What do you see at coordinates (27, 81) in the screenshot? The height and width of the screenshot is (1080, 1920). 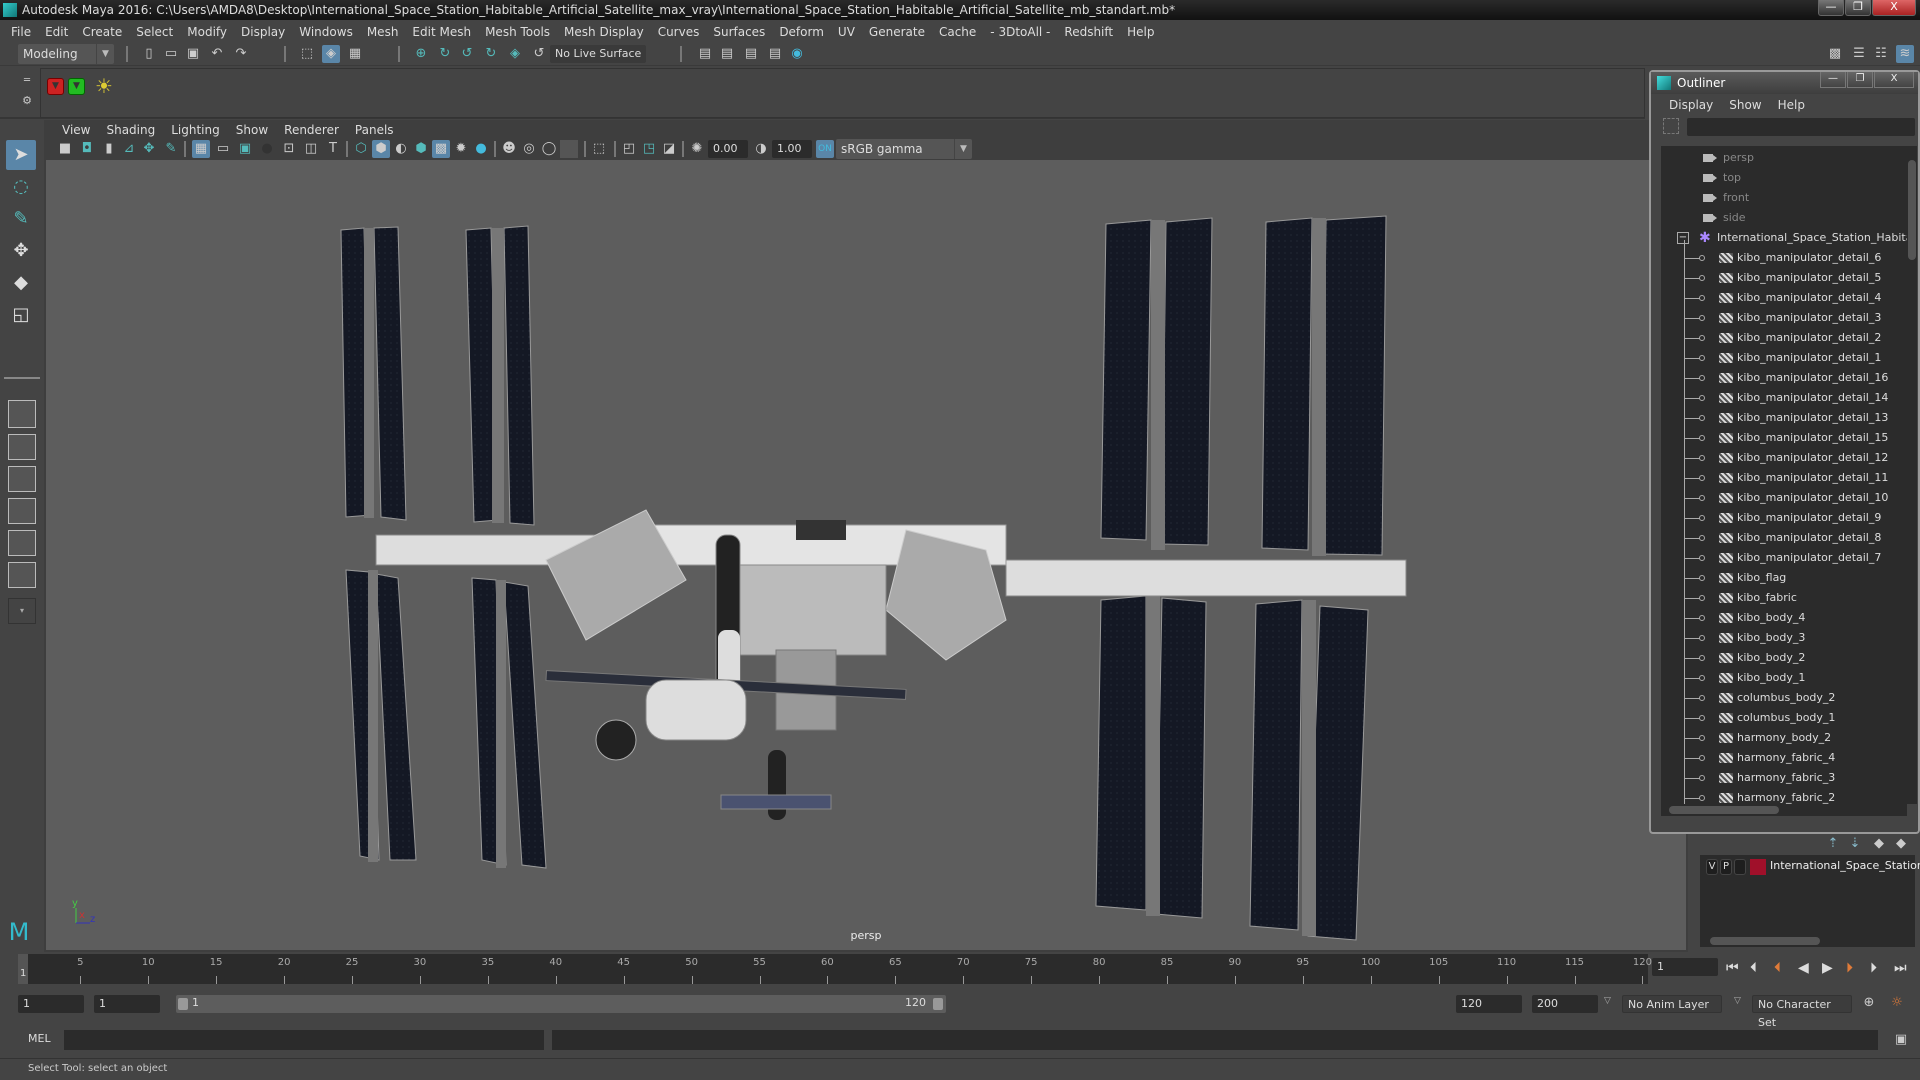 I see `shelf-tabs-icon: ═` at bounding box center [27, 81].